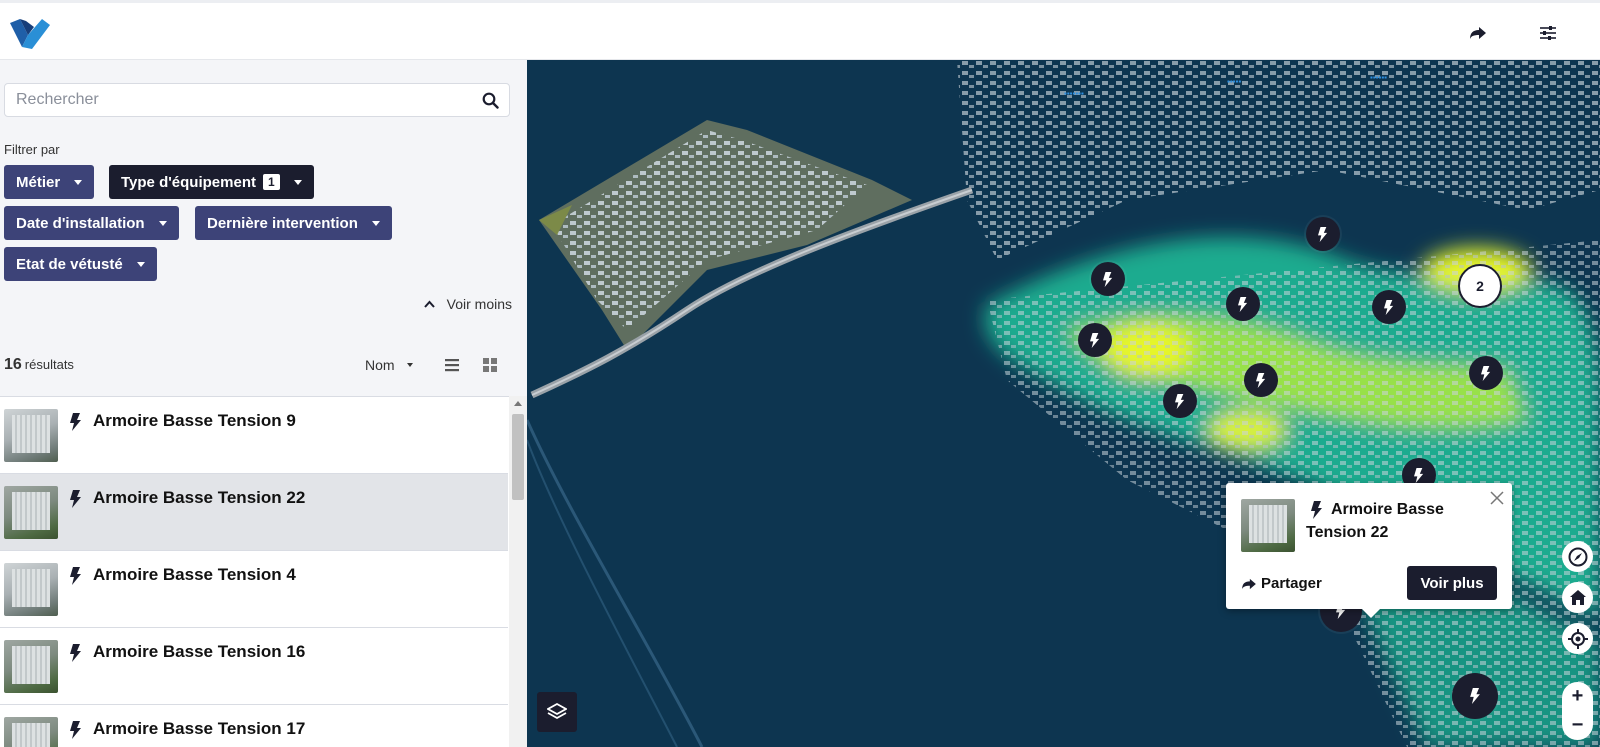  I want to click on list-view-icon, so click(452, 365).